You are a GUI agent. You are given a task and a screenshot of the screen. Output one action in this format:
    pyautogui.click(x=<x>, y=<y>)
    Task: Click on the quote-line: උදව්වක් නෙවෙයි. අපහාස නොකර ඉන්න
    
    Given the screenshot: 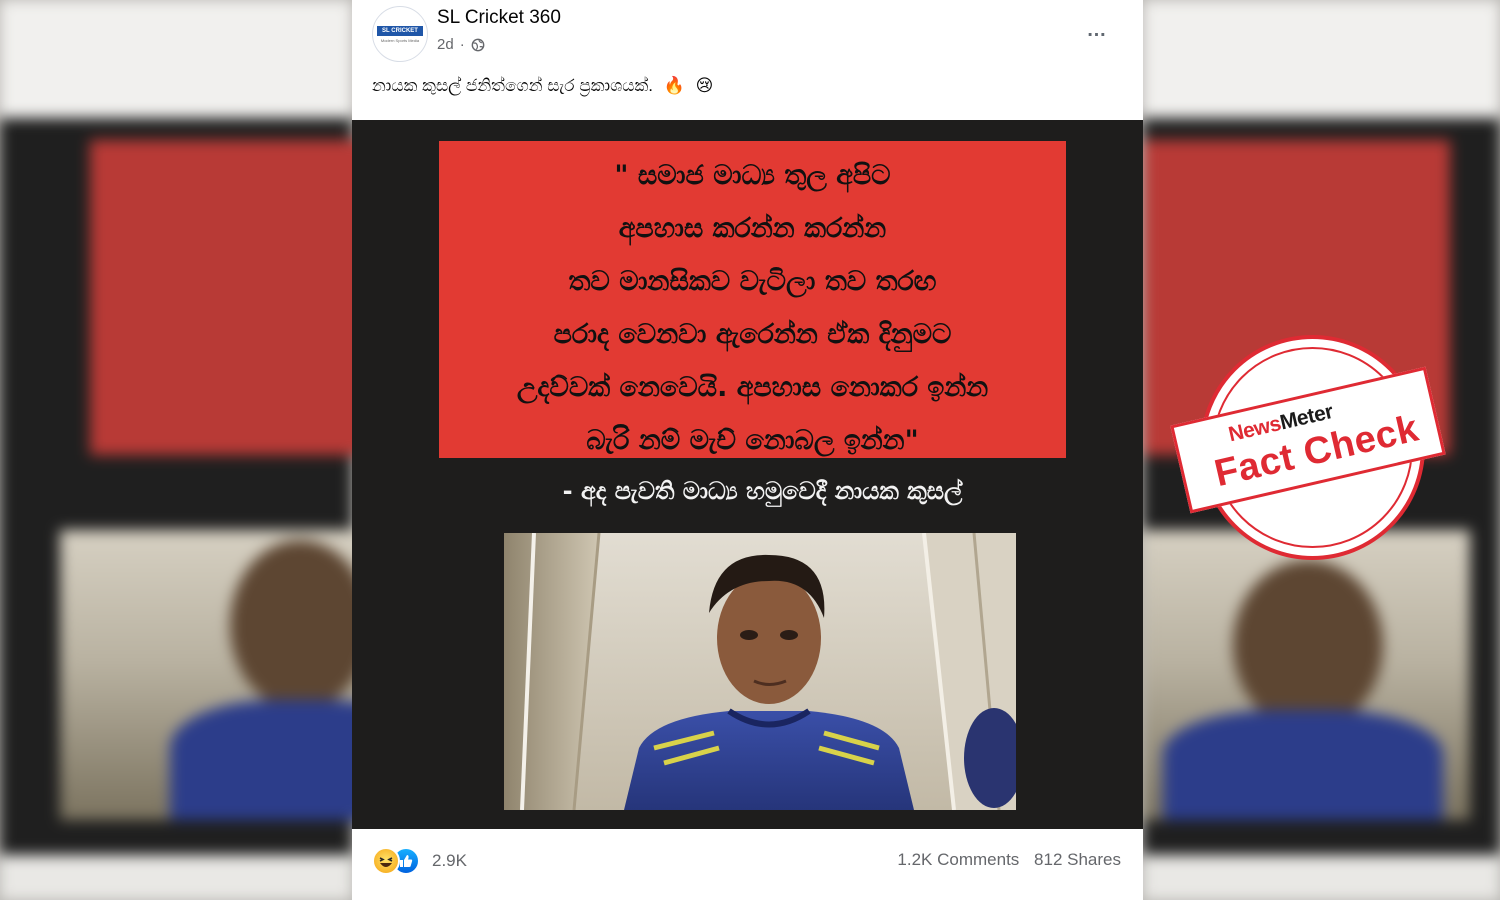 What is the action you would take?
    pyautogui.click(x=752, y=387)
    